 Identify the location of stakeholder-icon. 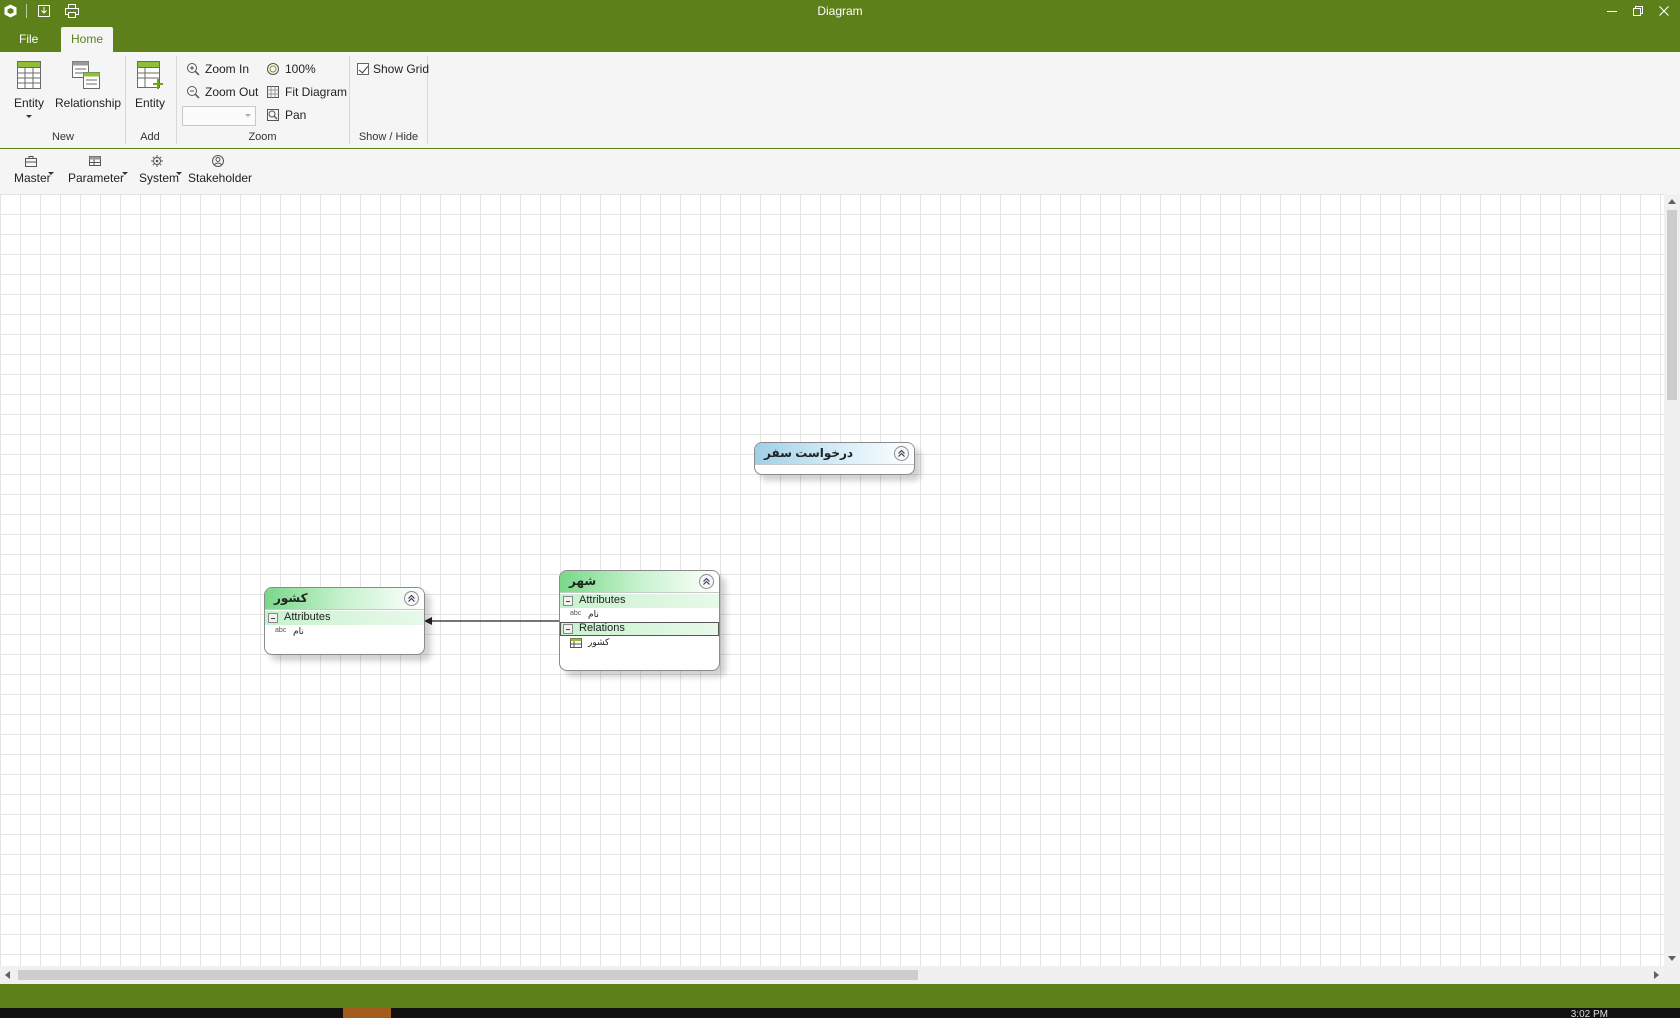
(218, 161).